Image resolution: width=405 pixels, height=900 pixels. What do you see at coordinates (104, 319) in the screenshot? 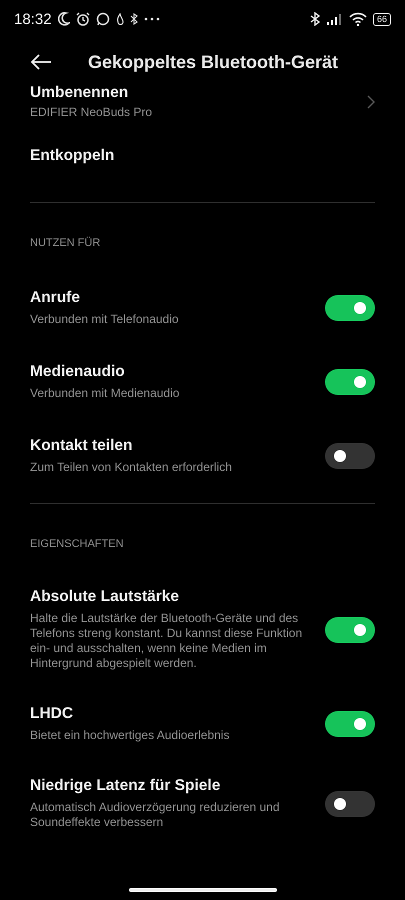
I see `row-subtitle: Verbunden mit Telefonaudio` at bounding box center [104, 319].